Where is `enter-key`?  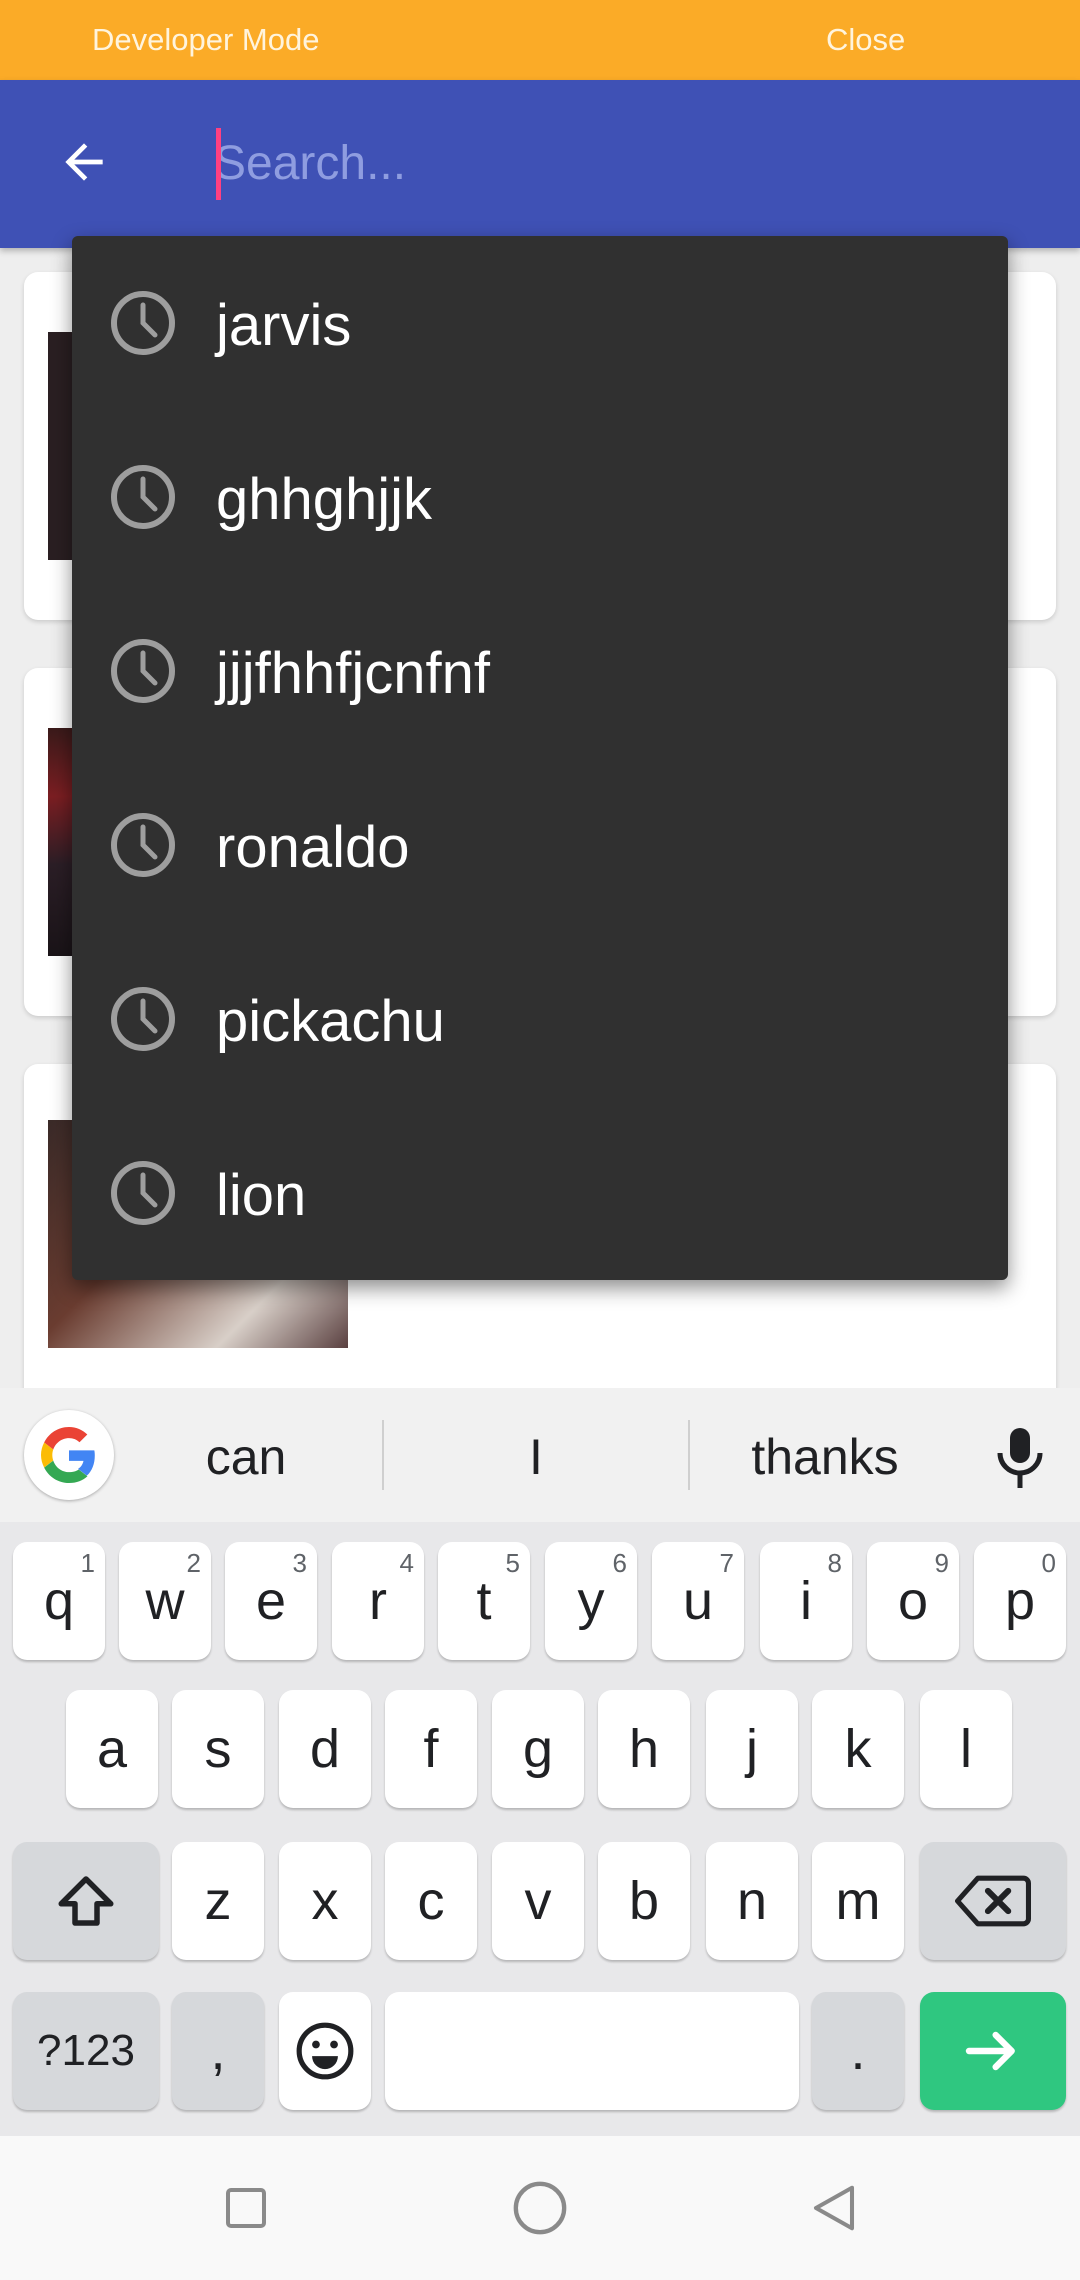
enter-key is located at coordinates (993, 2051).